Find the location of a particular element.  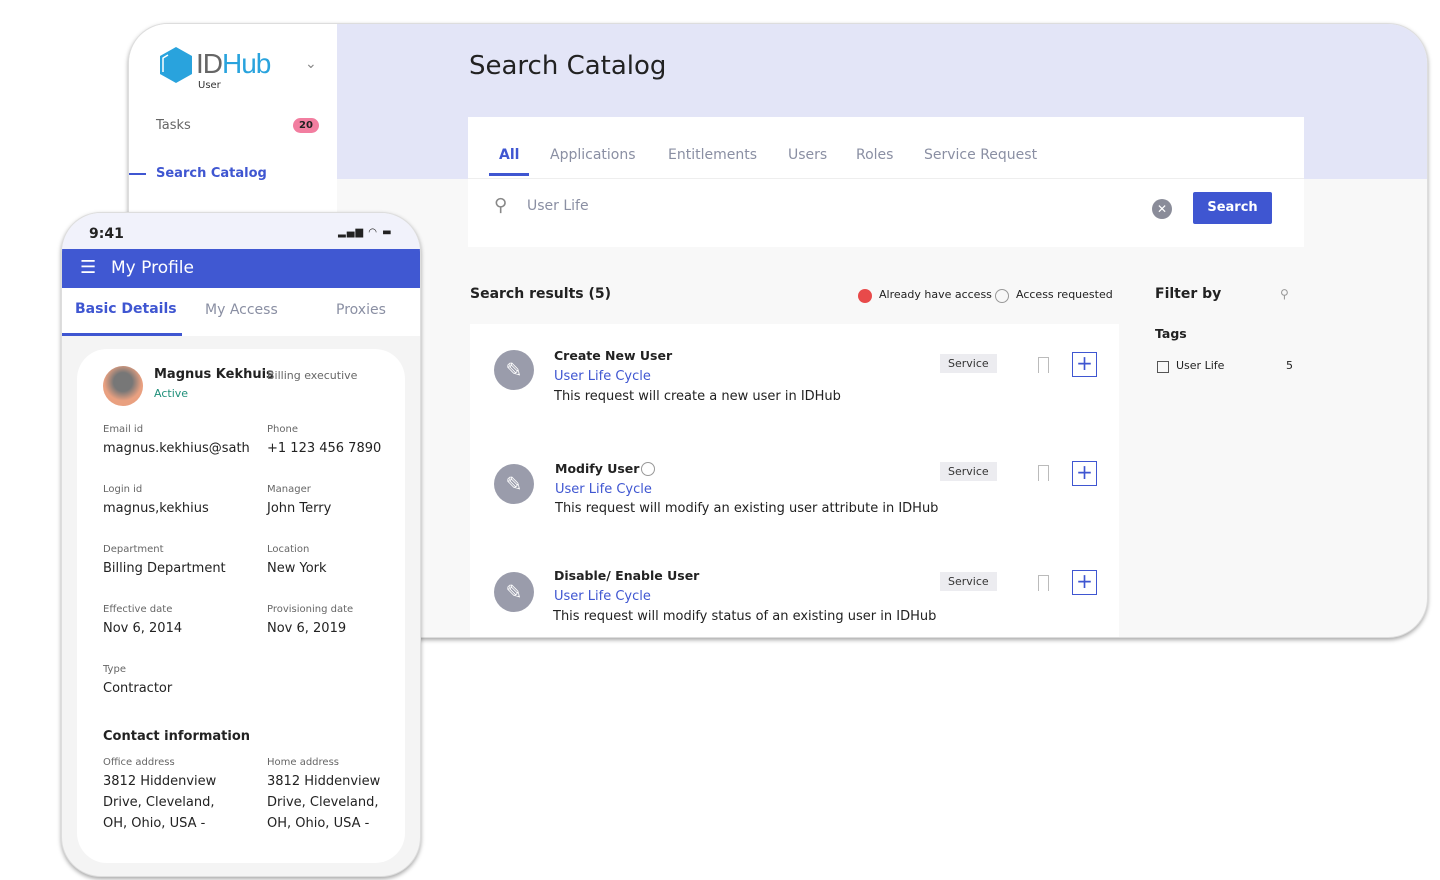

active-indicator is located at coordinates (137, 174).